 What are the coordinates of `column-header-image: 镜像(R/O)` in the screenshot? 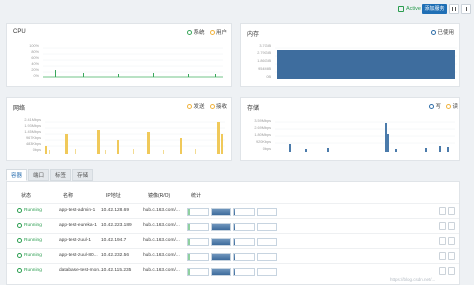 It's located at (156, 195).